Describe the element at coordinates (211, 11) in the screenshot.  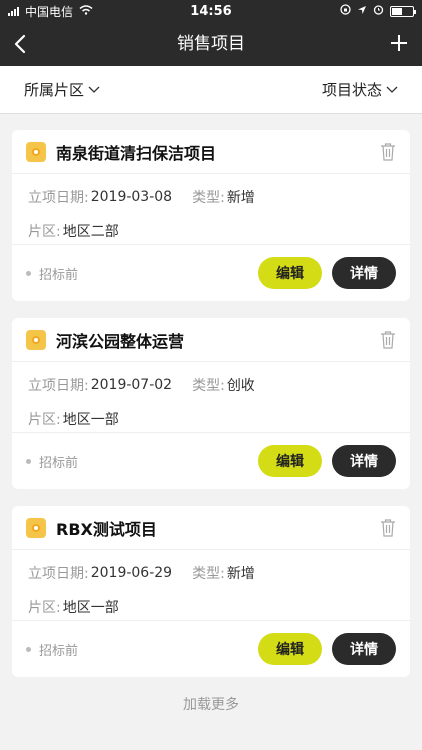
I see `status-bar: 中国电信 14:56` at that location.